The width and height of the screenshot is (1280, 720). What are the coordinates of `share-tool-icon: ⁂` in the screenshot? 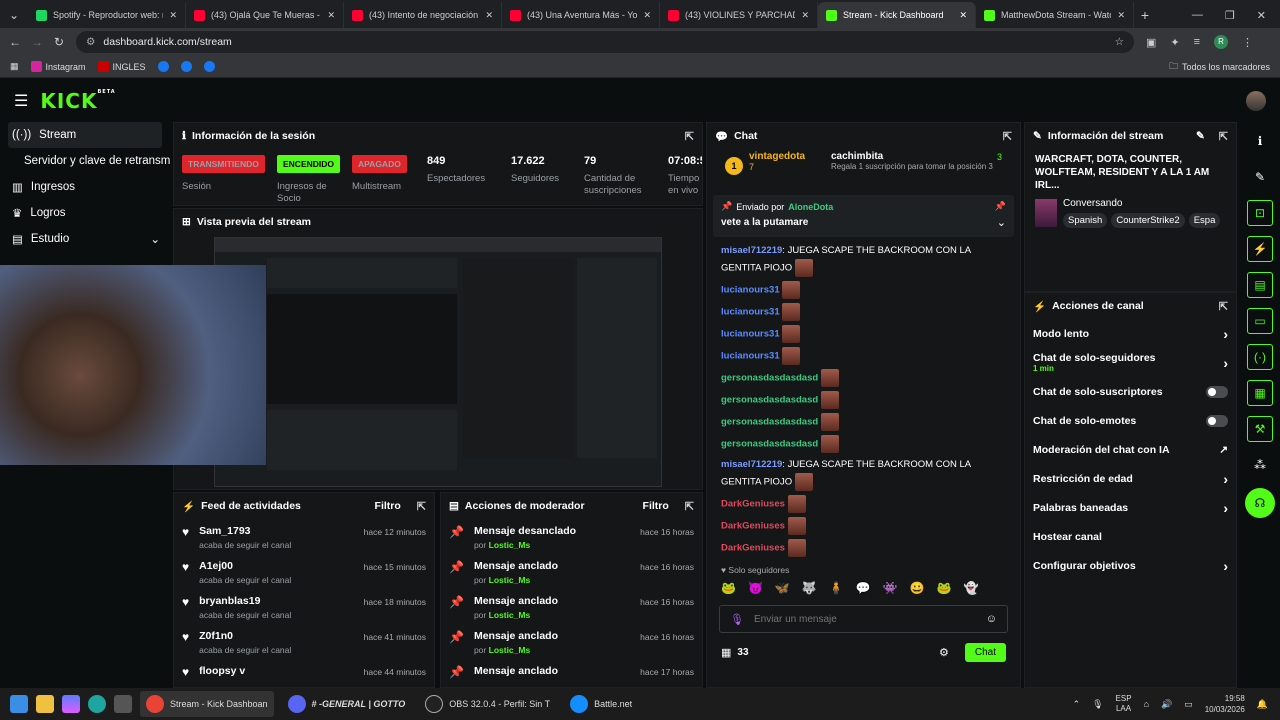 It's located at (1260, 465).